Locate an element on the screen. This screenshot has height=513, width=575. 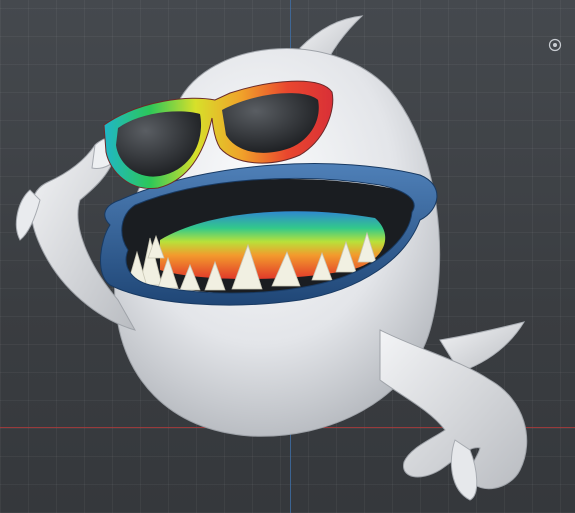
view-gizmo-icon is located at coordinates (555, 45).